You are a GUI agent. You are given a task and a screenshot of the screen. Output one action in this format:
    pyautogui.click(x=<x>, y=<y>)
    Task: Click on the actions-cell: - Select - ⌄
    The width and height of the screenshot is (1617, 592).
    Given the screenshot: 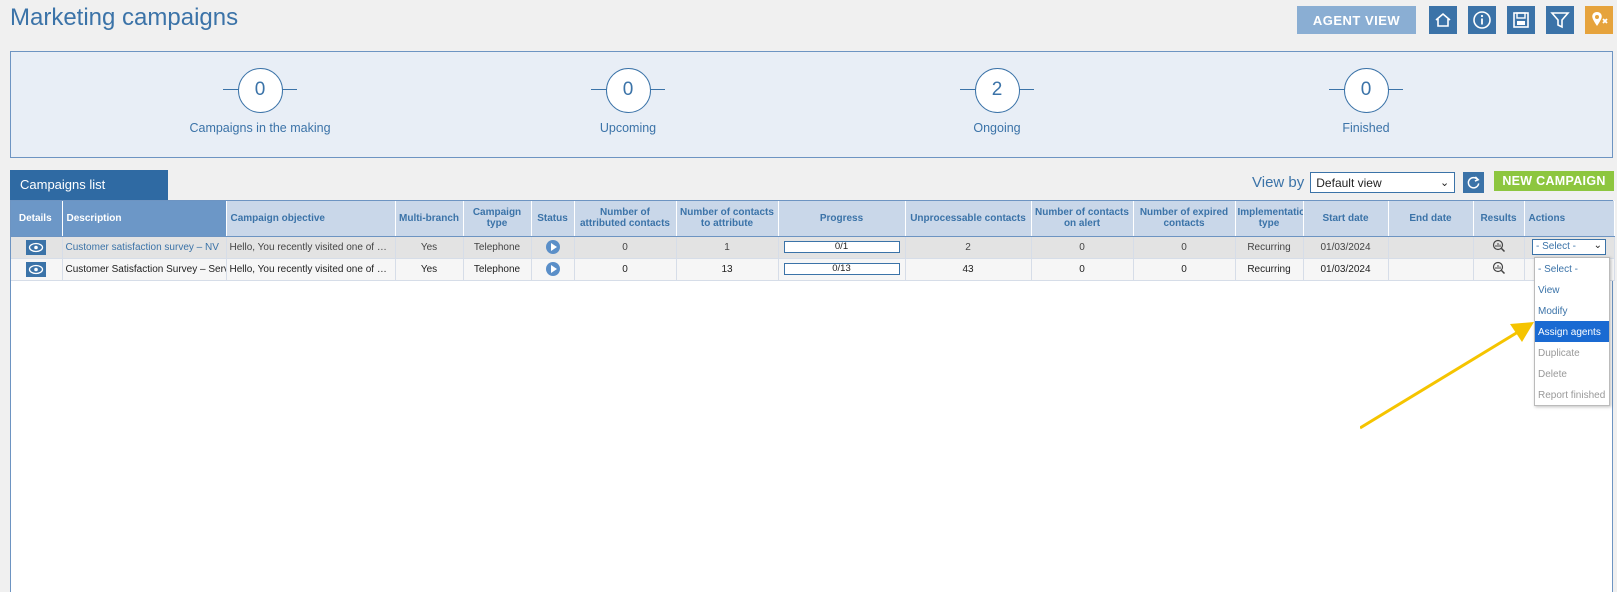 What is the action you would take?
    pyautogui.click(x=1569, y=247)
    